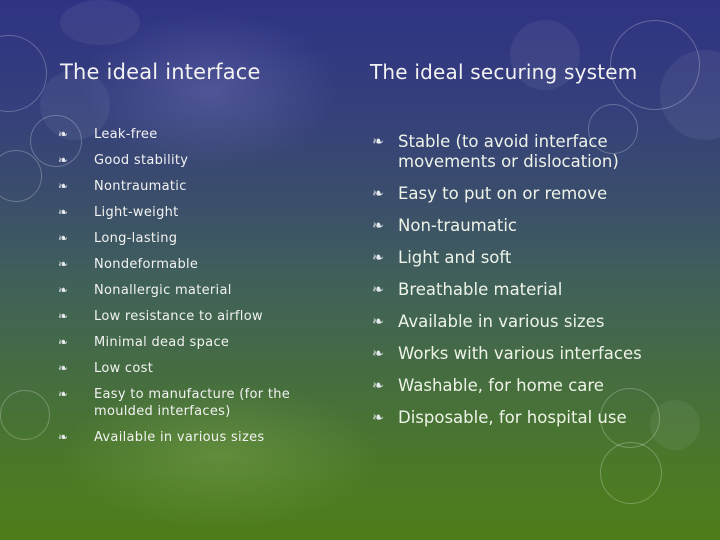 This screenshot has height=540, width=720. What do you see at coordinates (162, 342) in the screenshot?
I see `list-item-label: Minimal dead space` at bounding box center [162, 342].